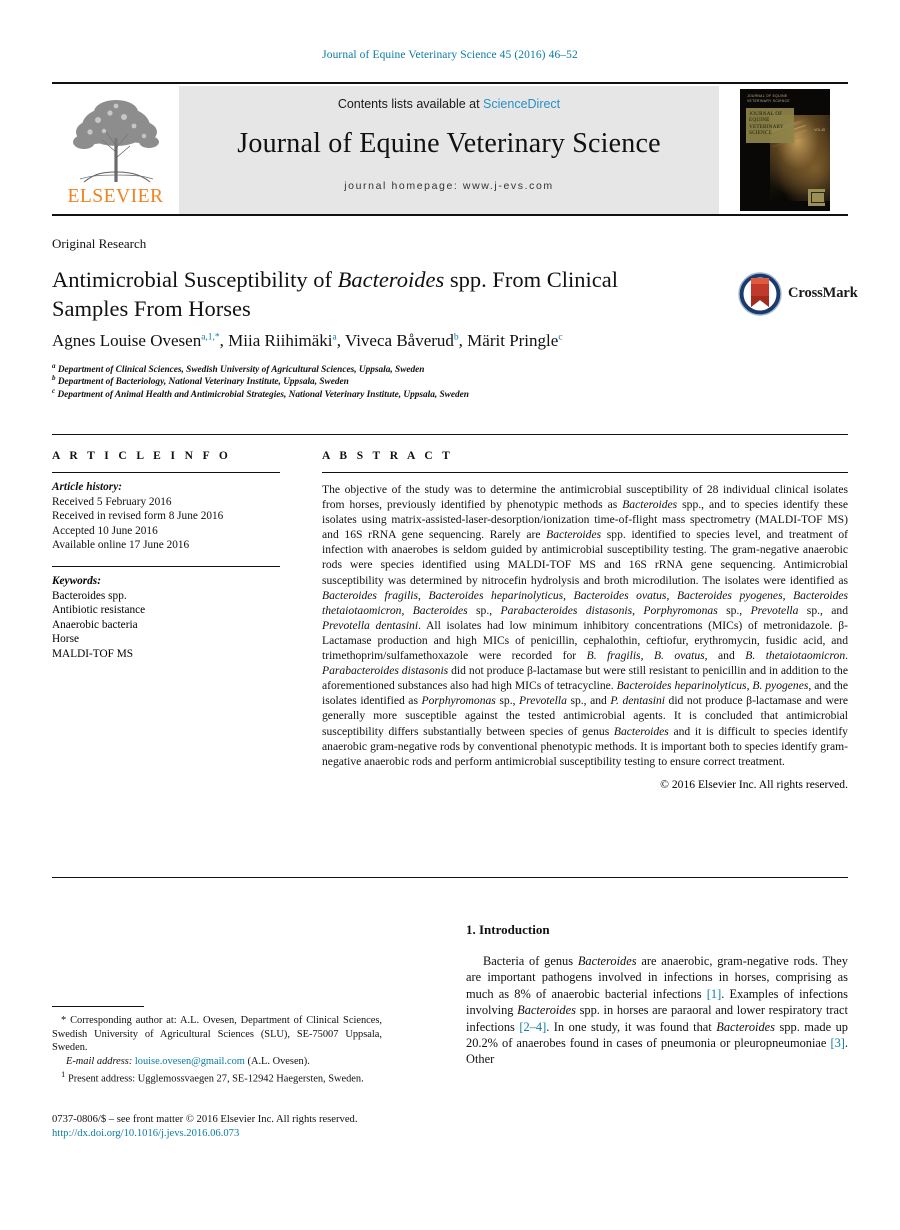 Image resolution: width=900 pixels, height=1230 pixels. I want to click on sciencedirect-link: ScienceDirect, so click(521, 104).